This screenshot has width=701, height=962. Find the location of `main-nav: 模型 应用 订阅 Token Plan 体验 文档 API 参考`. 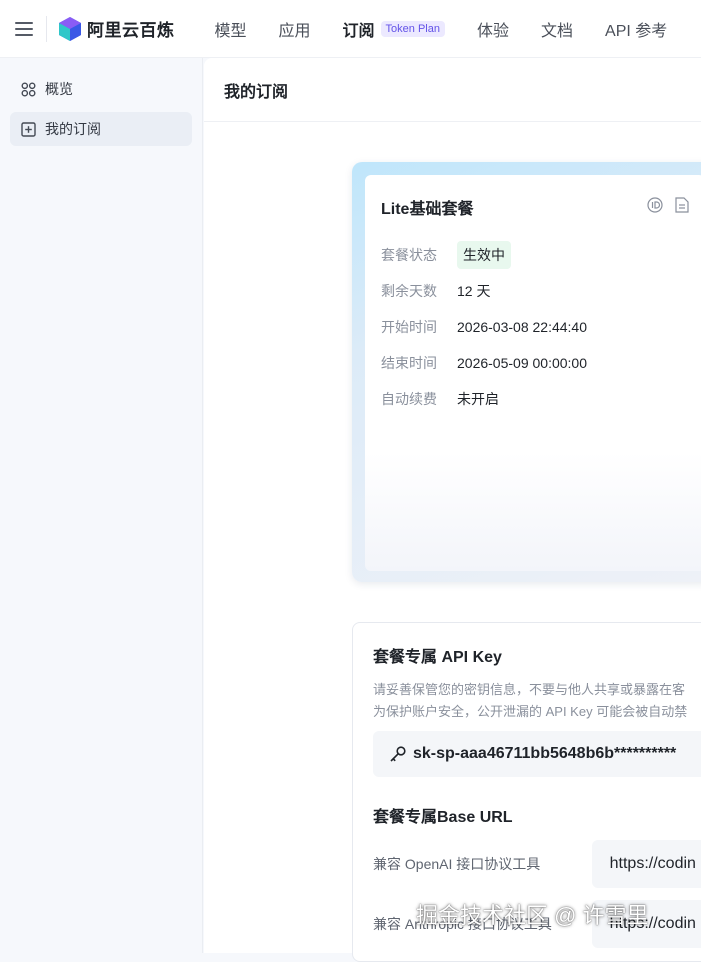

main-nav: 模型 应用 订阅 Token Plan 体验 文档 API 参考 is located at coordinates (457, 29).